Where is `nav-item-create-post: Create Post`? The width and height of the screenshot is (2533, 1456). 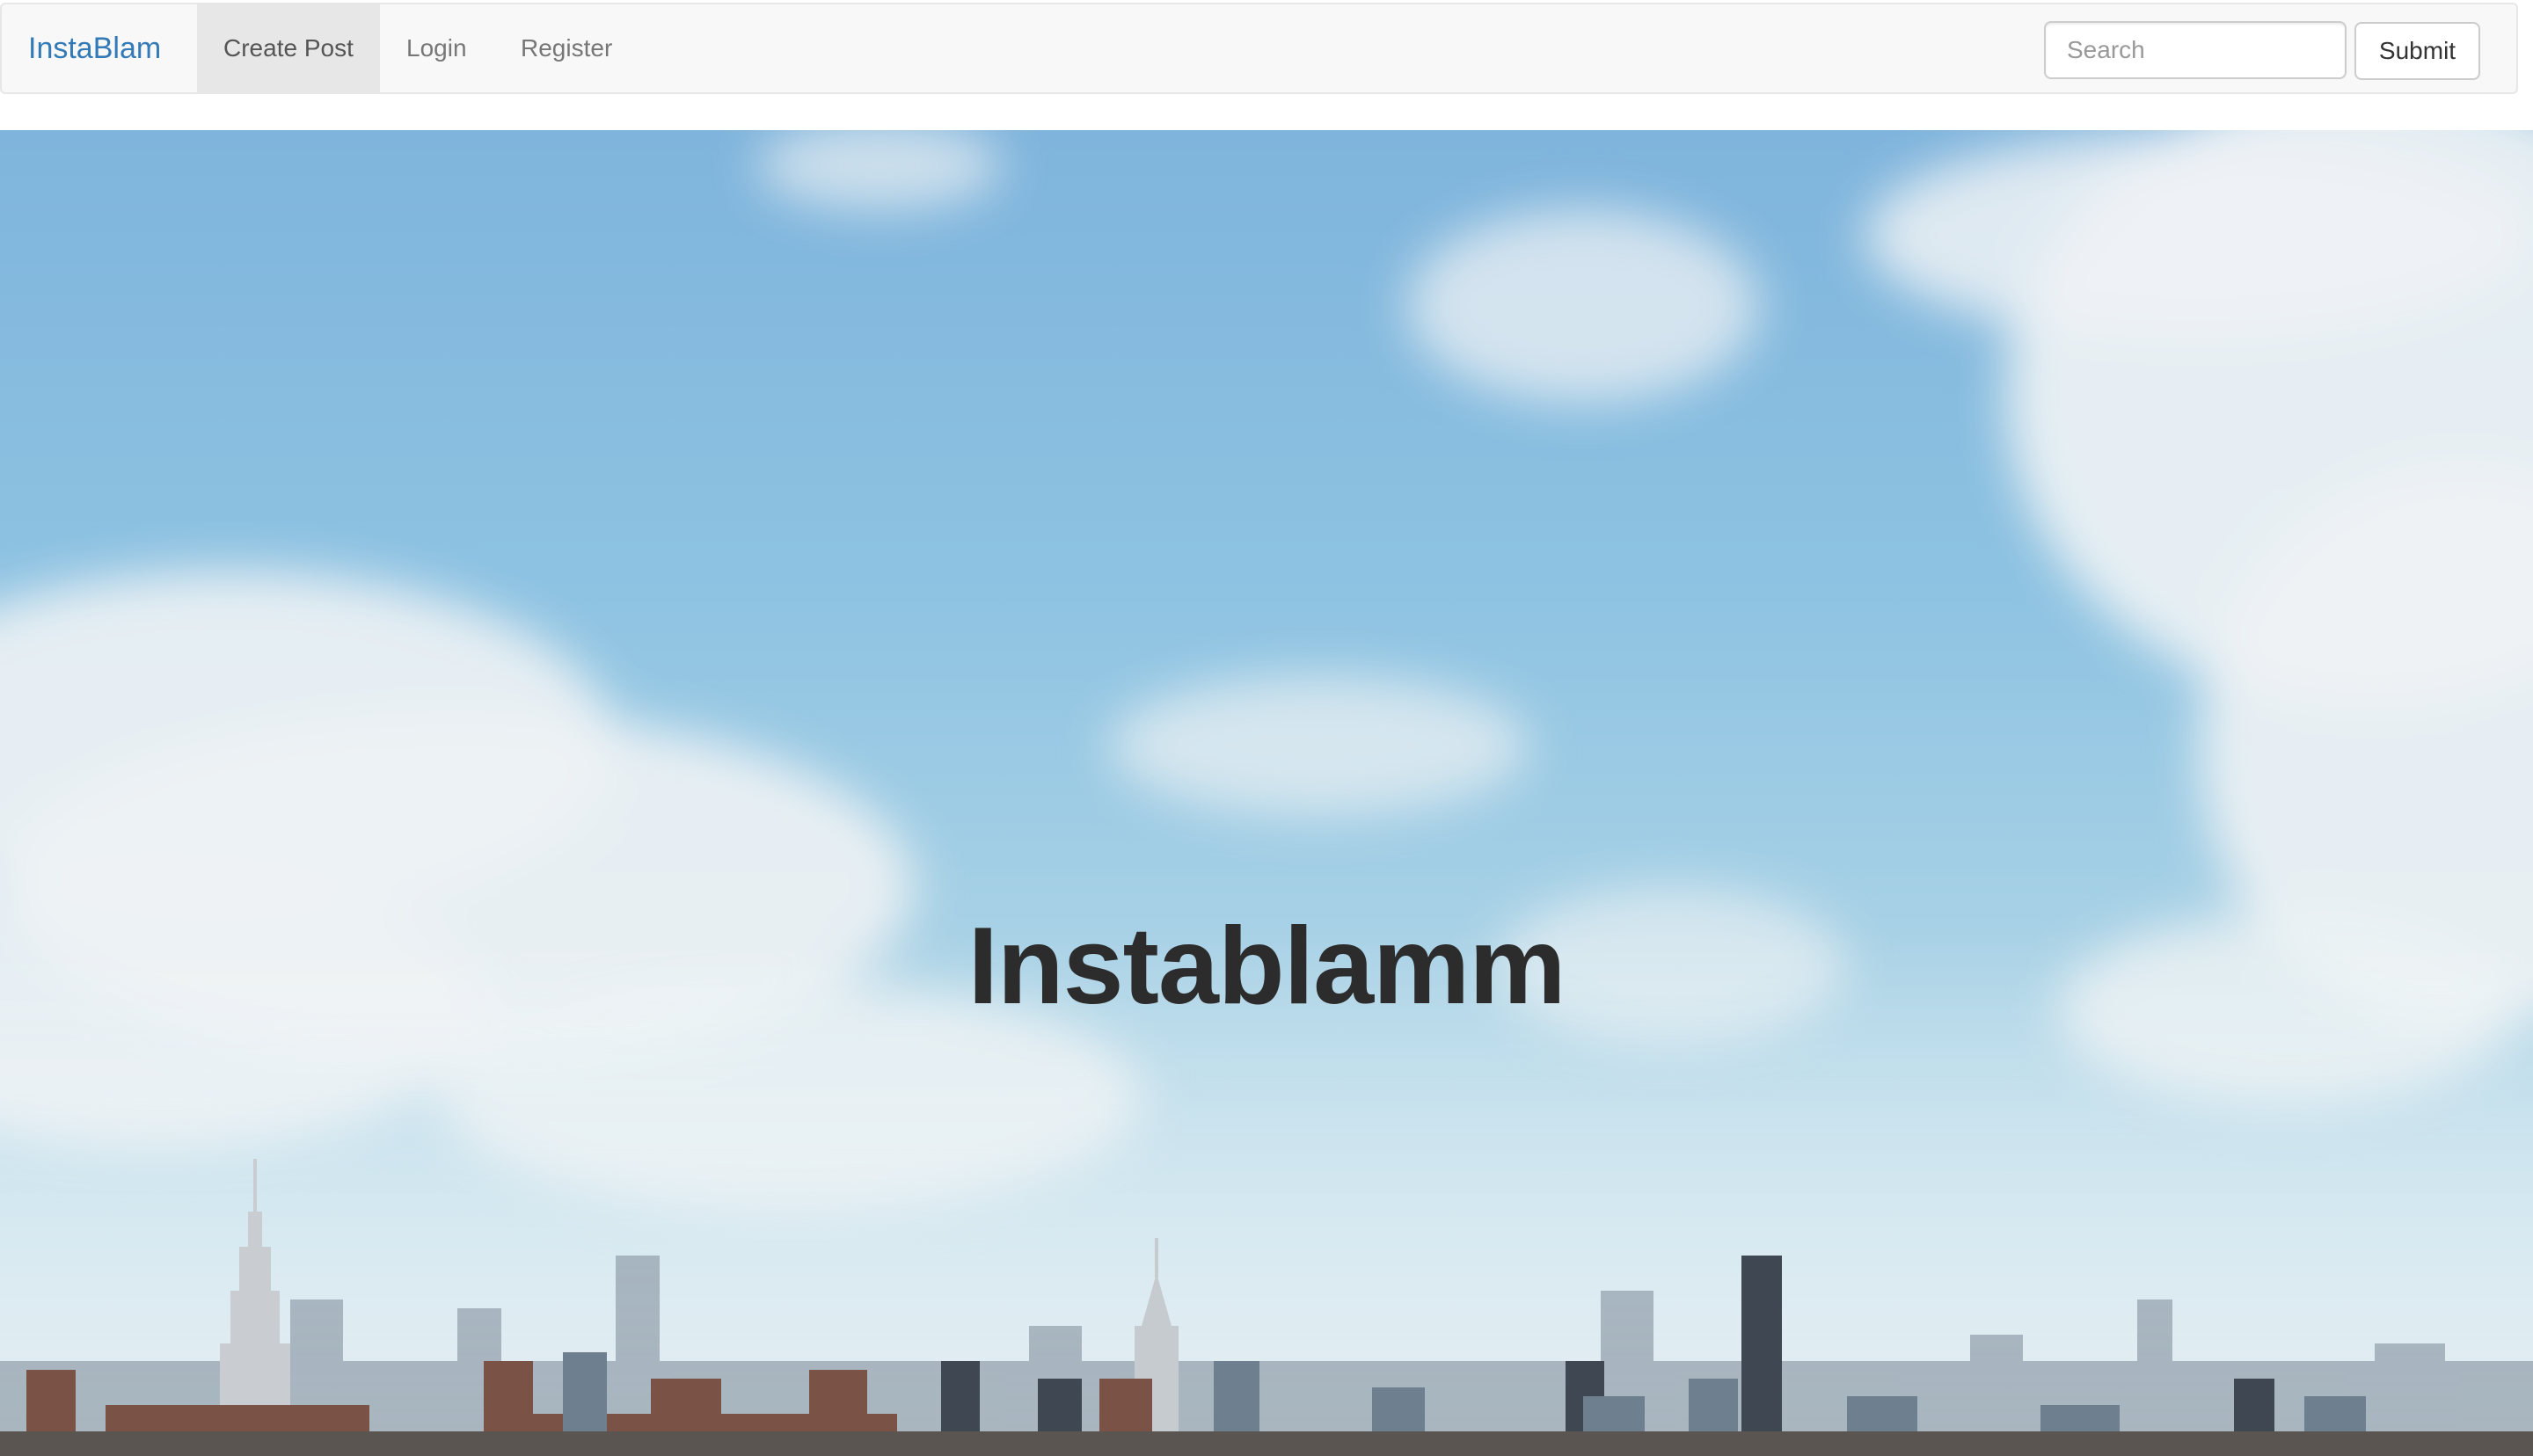
nav-item-create-post: Create Post is located at coordinates (288, 48).